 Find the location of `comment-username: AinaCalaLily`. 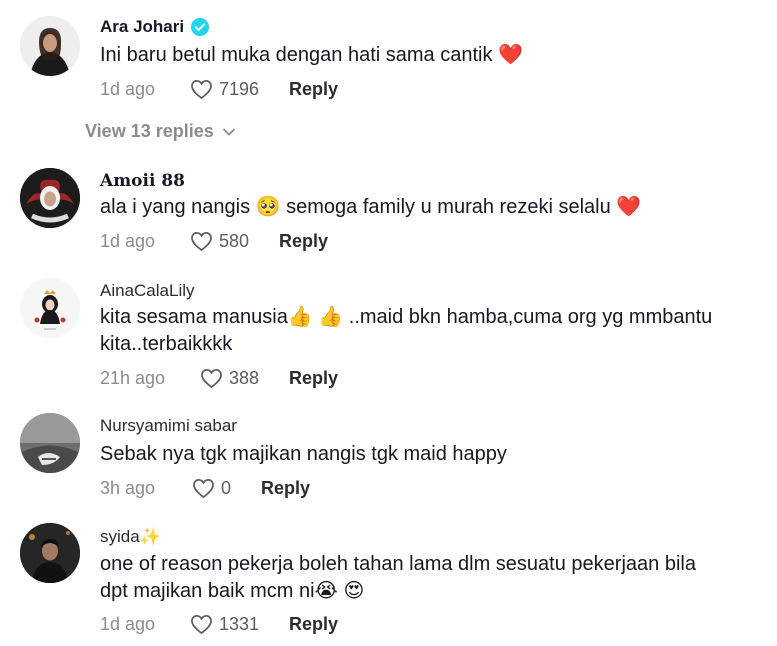

comment-username: AinaCalaLily is located at coordinates (147, 291).